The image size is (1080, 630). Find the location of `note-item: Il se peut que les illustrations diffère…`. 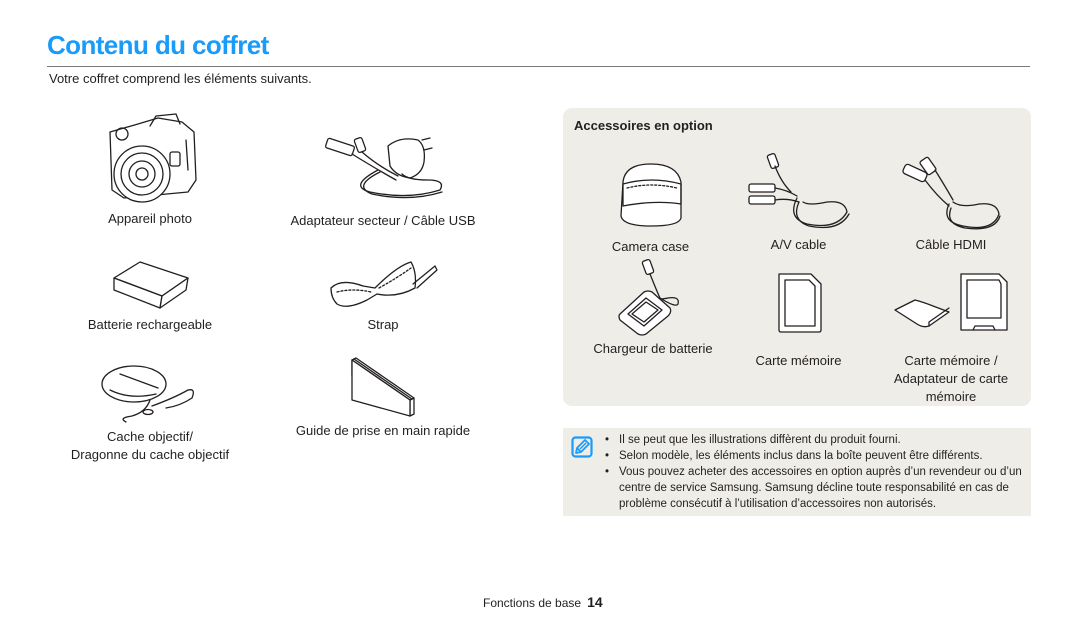

note-item: Il se peut que les illustrations diffère… is located at coordinates (813, 440).